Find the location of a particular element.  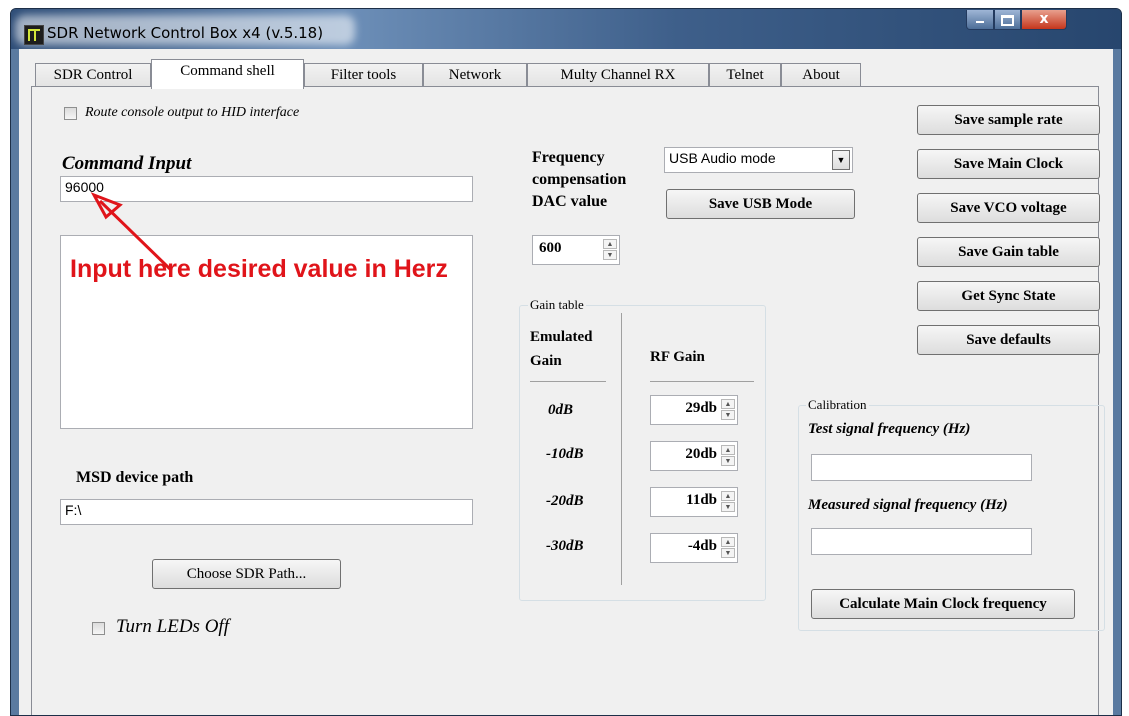

tab-about: About is located at coordinates (821, 75).